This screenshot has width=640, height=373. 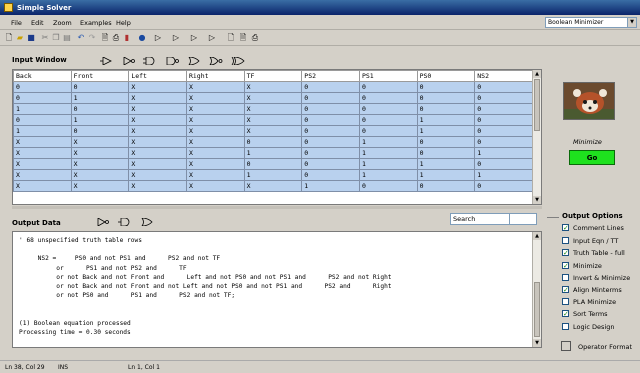 What do you see at coordinates (537, 105) in the screenshot?
I see `scroll-thumb` at bounding box center [537, 105].